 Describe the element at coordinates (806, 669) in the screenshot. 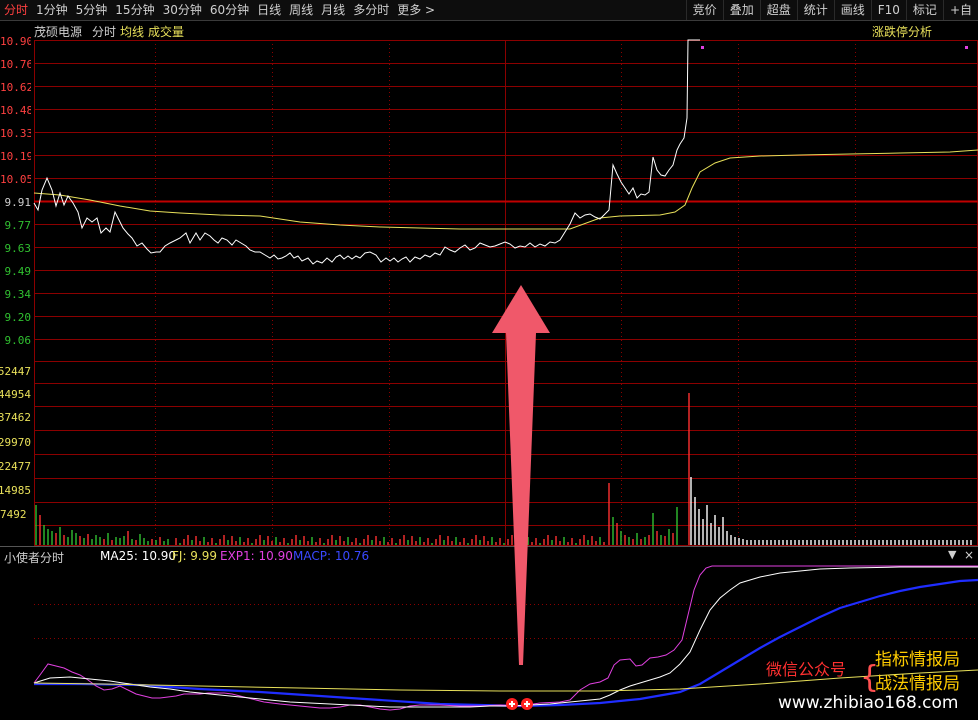

I see `wechat-label: 微信公众号` at that location.